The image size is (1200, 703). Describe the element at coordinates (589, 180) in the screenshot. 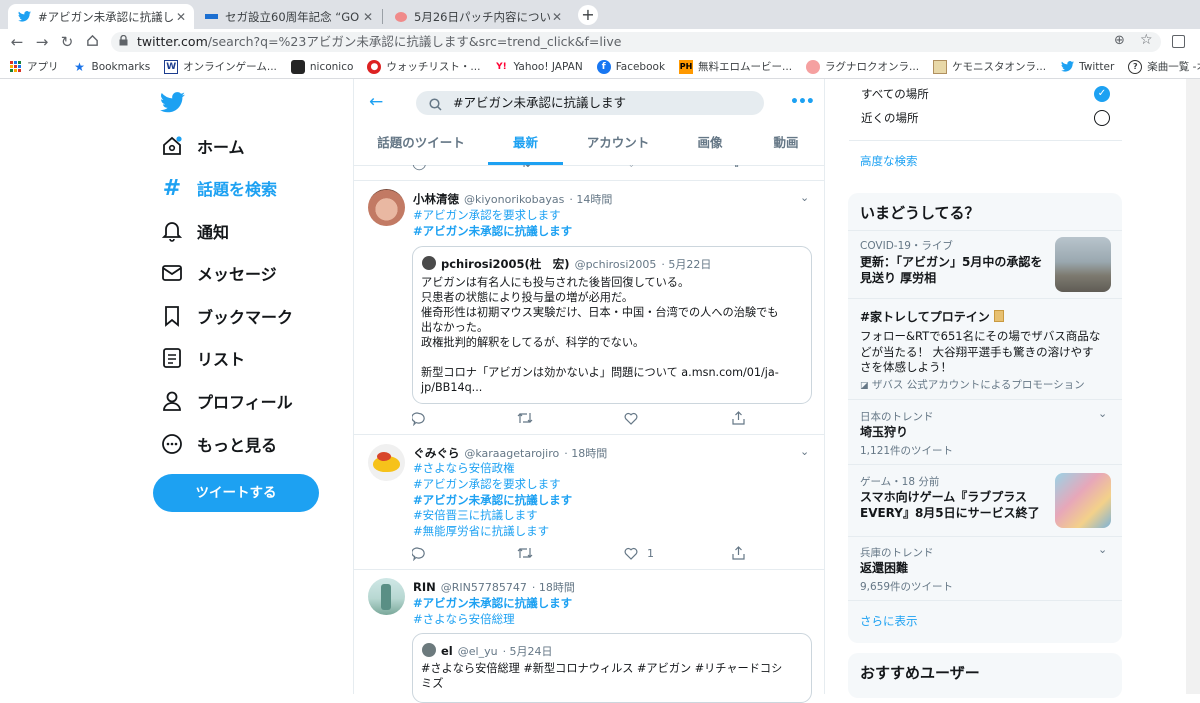

I see `divider` at that location.